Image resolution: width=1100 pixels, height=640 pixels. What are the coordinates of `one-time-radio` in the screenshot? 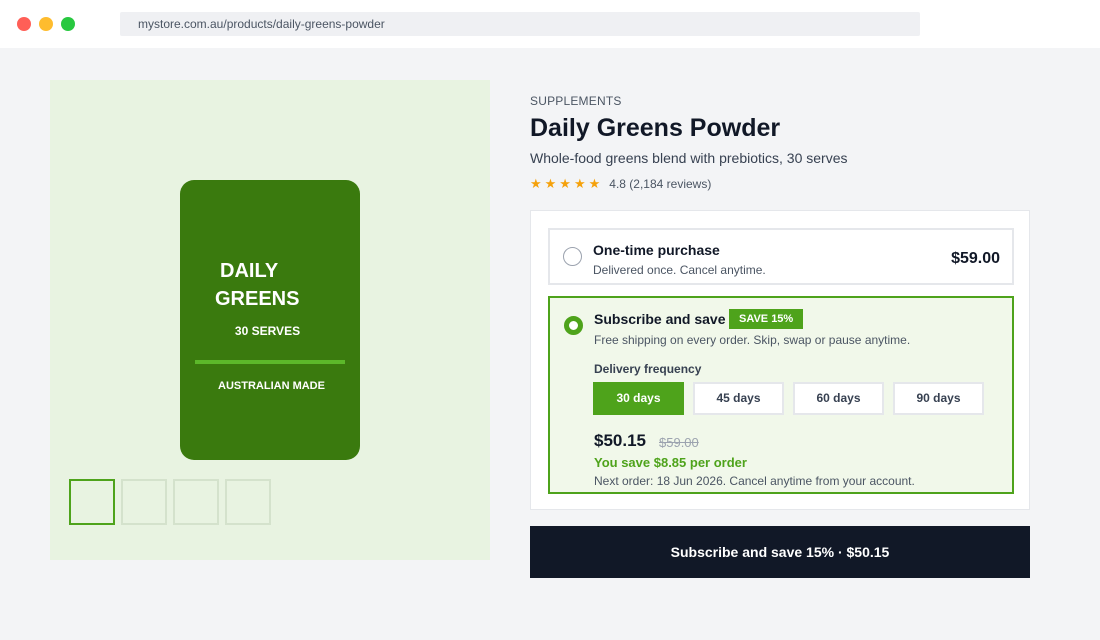 It's located at (572, 256).